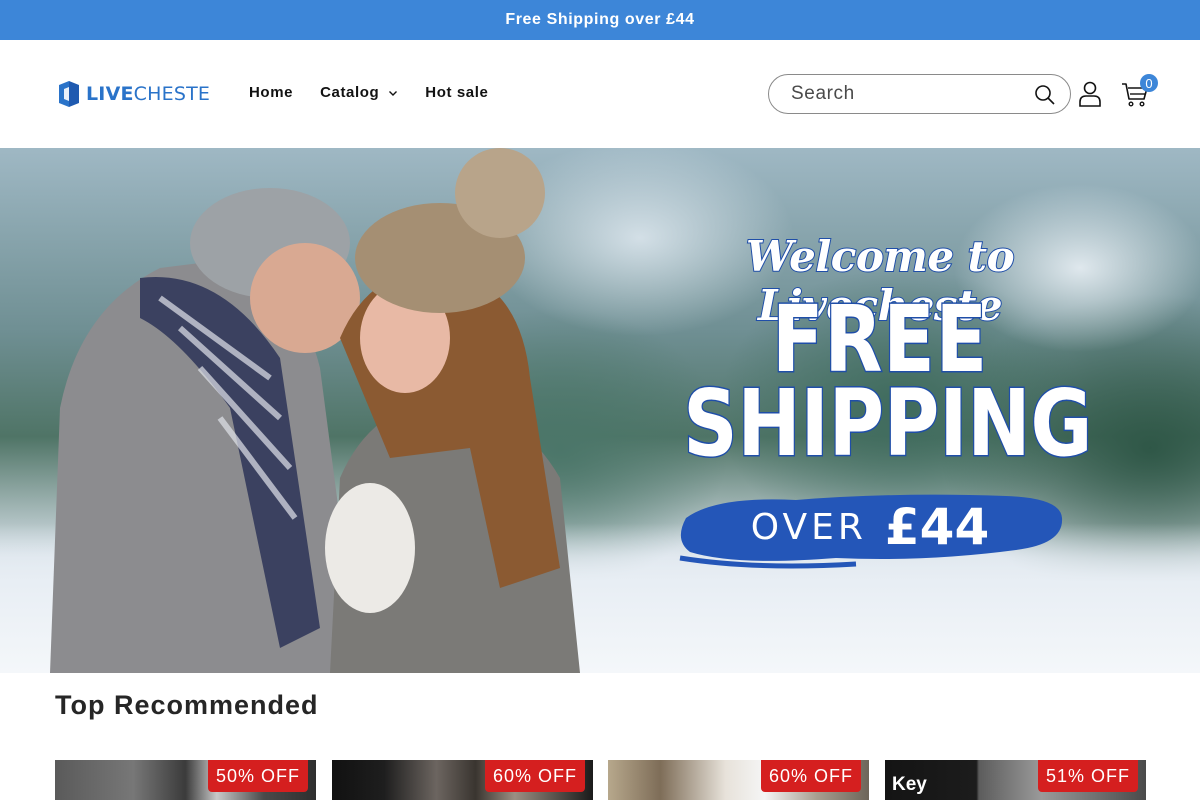  Describe the element at coordinates (69, 94) in the screenshot. I see `logo-mark-icon` at that location.